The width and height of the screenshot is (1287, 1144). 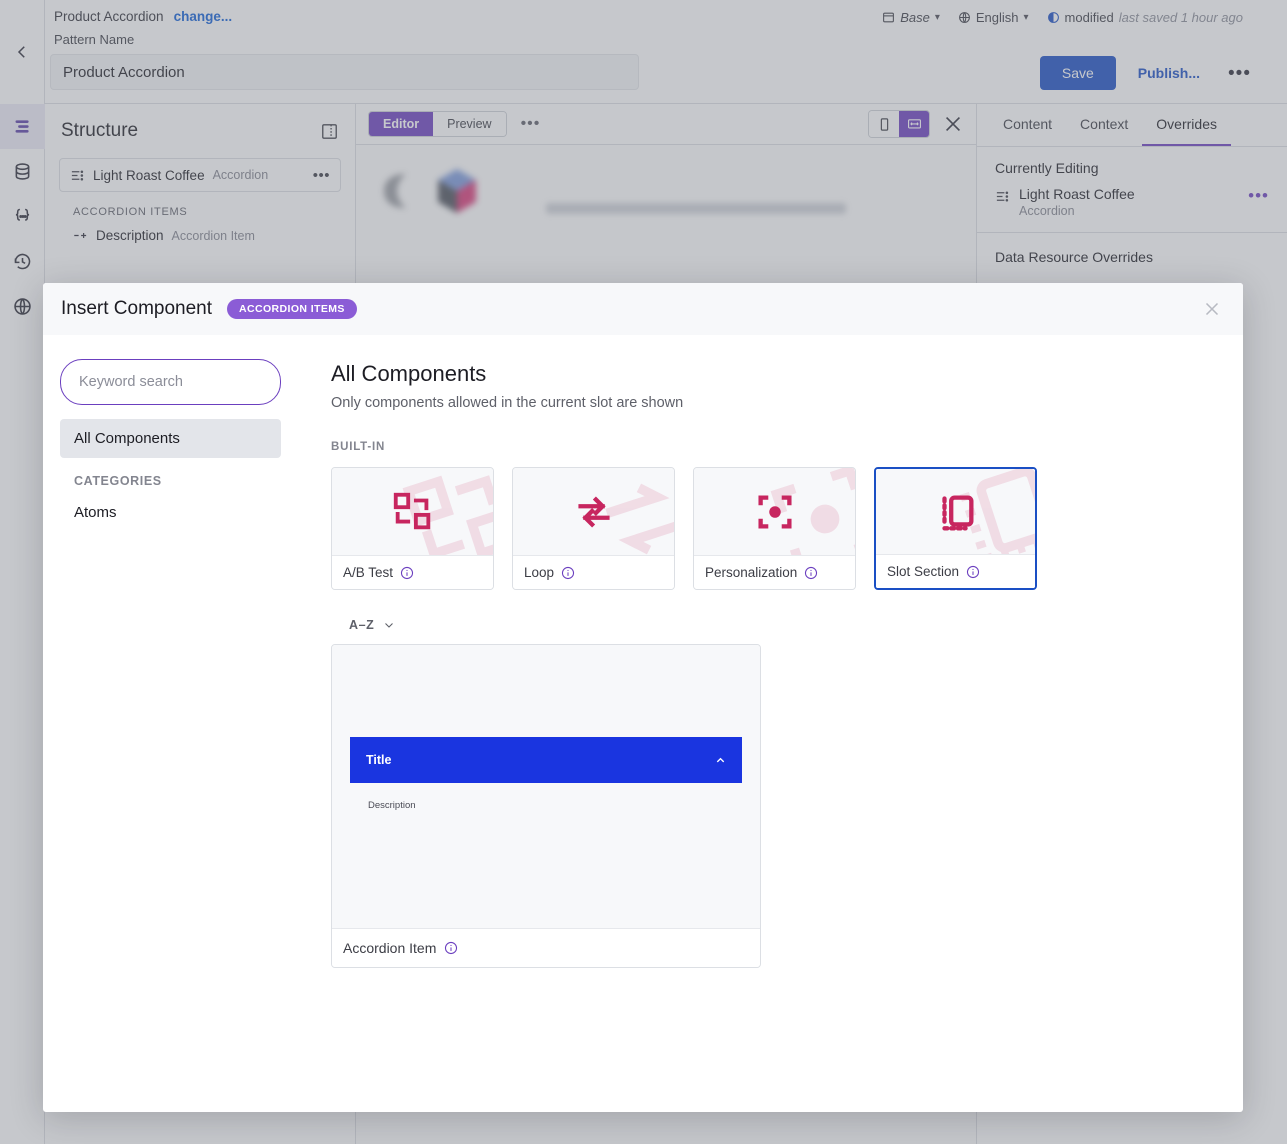 I want to click on component-card-loop: Loop, so click(x=593, y=528).